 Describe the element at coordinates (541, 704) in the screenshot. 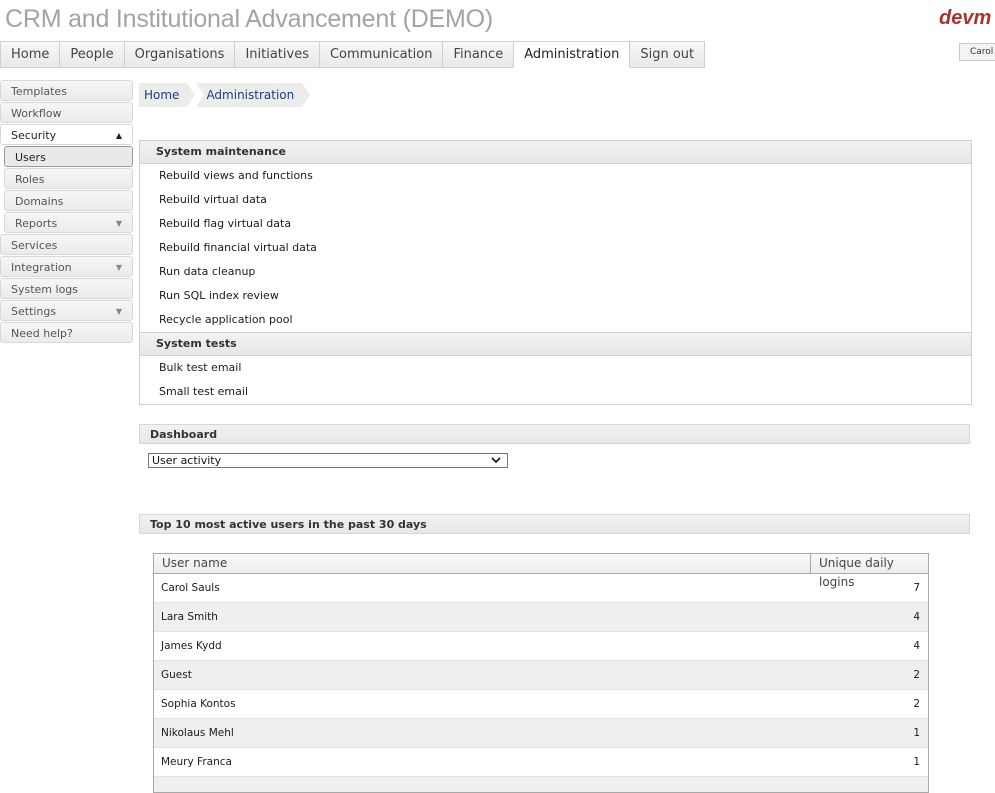

I see `table-row: Sophia Kontos 2` at that location.